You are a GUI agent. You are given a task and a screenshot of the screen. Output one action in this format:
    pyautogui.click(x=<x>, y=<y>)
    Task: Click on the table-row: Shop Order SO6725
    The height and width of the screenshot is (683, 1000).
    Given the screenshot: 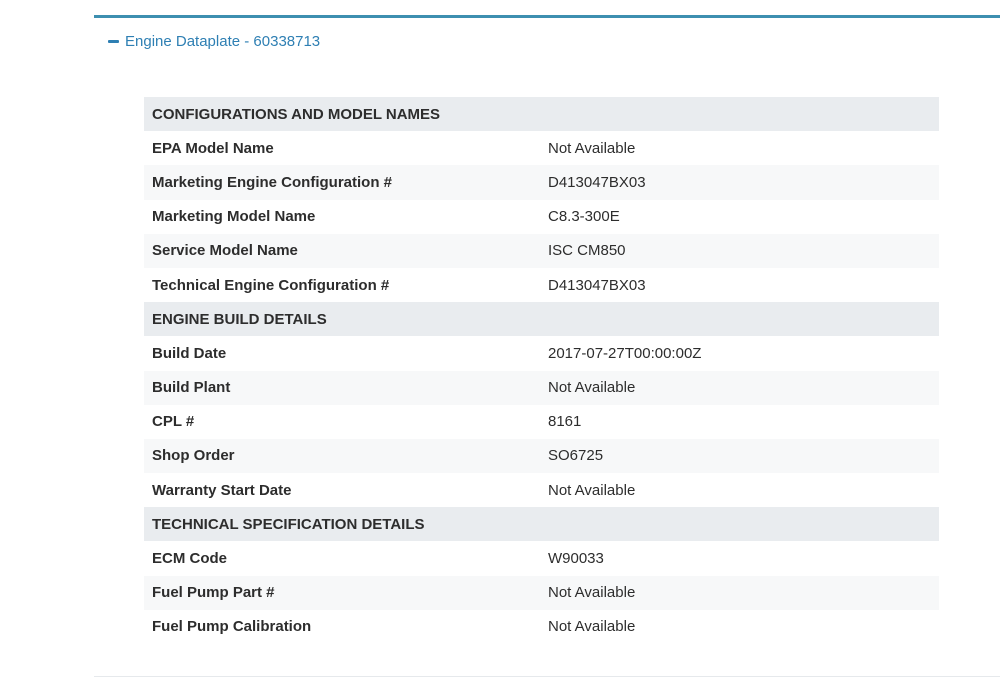 What is the action you would take?
    pyautogui.click(x=541, y=456)
    